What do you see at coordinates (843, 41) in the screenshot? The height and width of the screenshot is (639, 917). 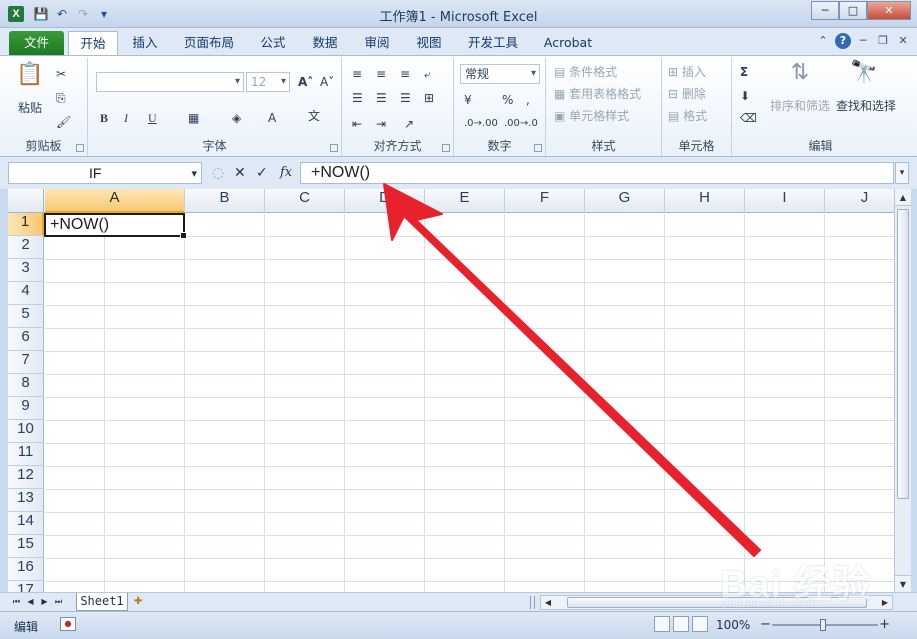 I see `help-icon: ?` at bounding box center [843, 41].